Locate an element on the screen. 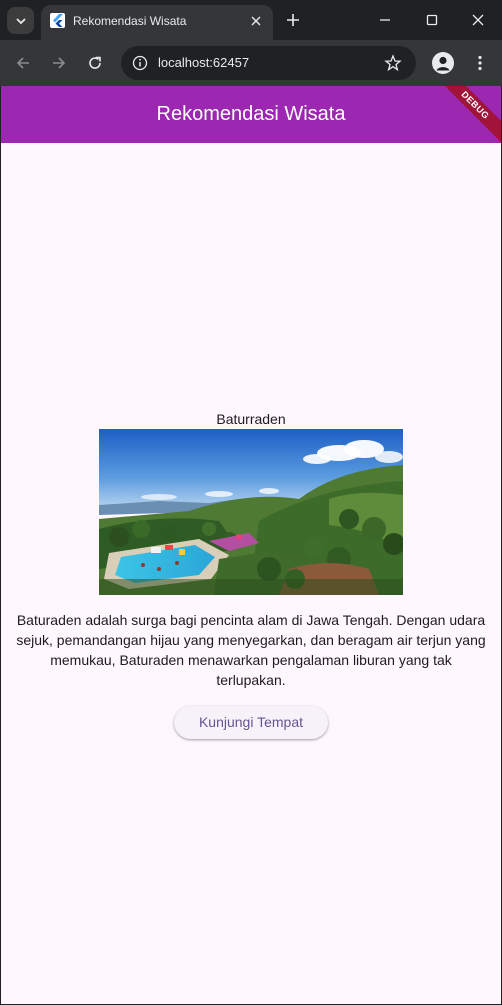 This screenshot has width=502, height=1005. back-arrow-icon is located at coordinates (23, 63).